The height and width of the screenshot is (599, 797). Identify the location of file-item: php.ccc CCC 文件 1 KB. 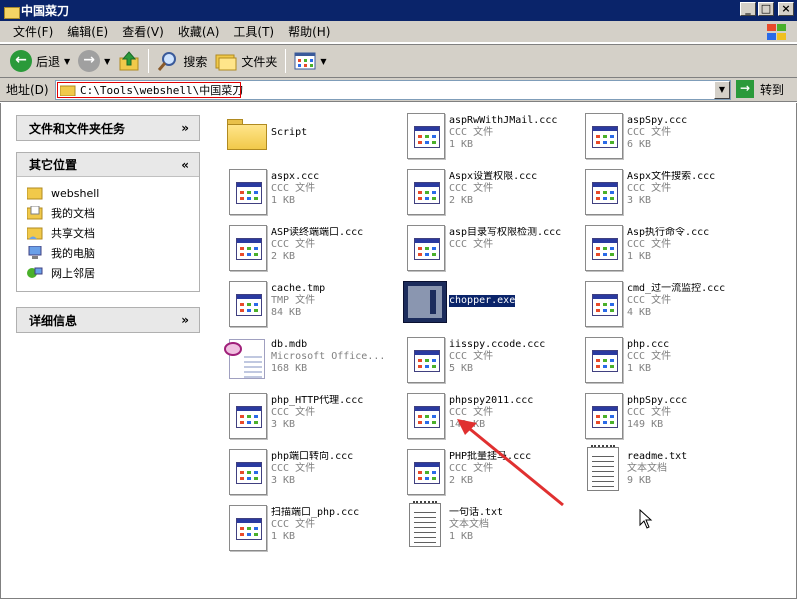
(662, 361).